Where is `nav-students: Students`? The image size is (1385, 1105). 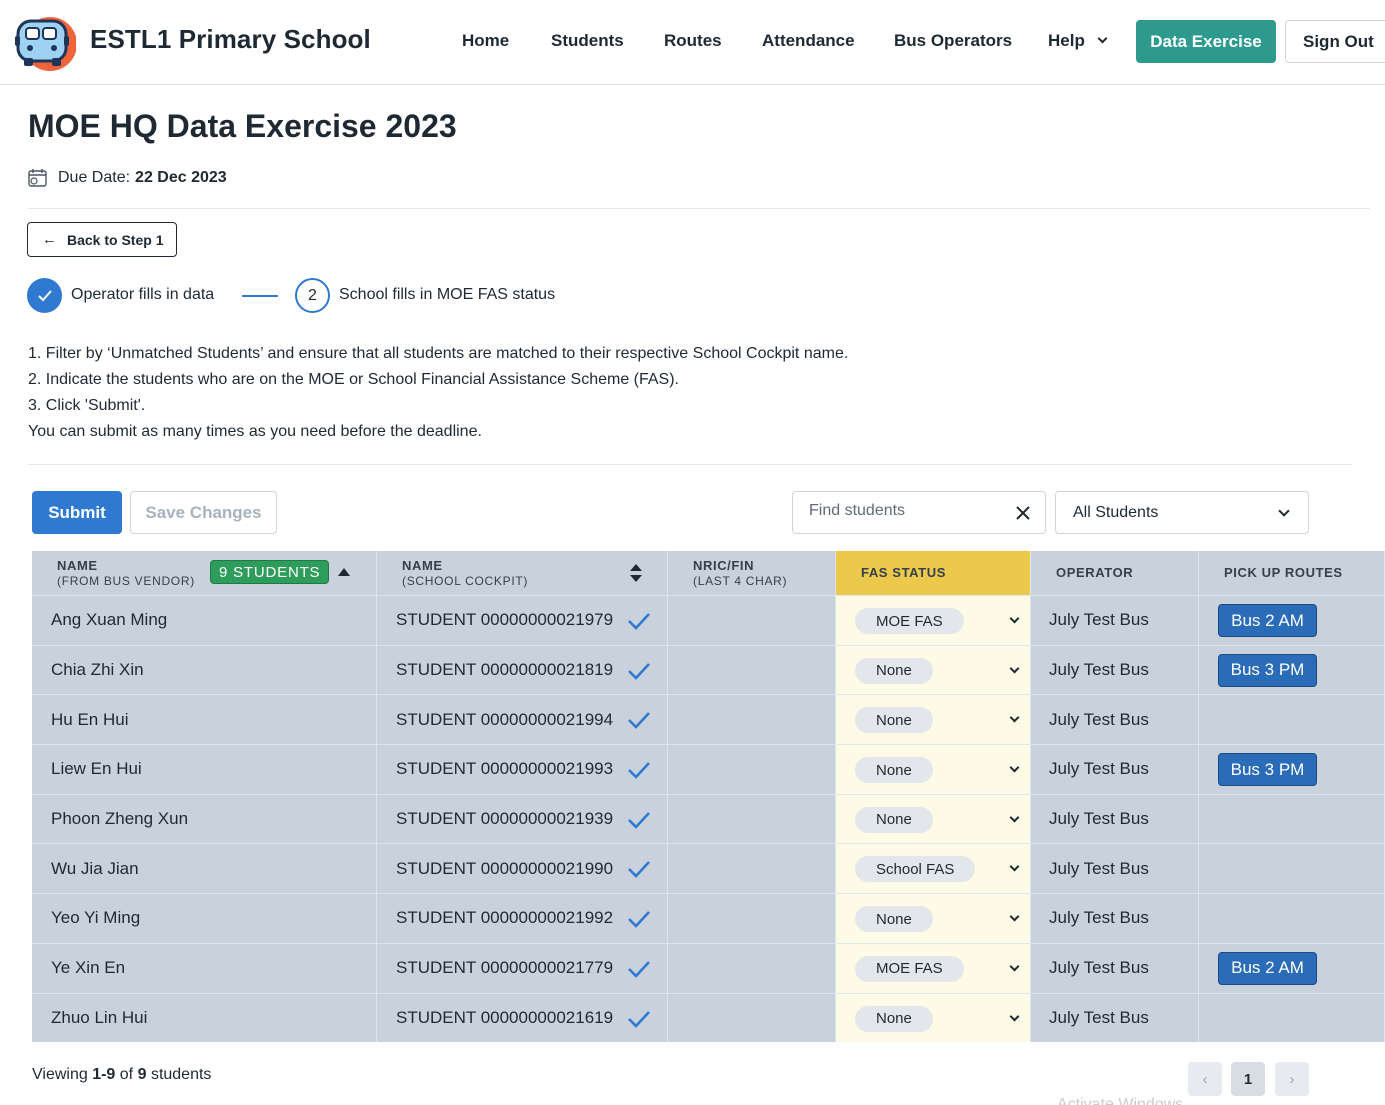 nav-students: Students is located at coordinates (587, 41).